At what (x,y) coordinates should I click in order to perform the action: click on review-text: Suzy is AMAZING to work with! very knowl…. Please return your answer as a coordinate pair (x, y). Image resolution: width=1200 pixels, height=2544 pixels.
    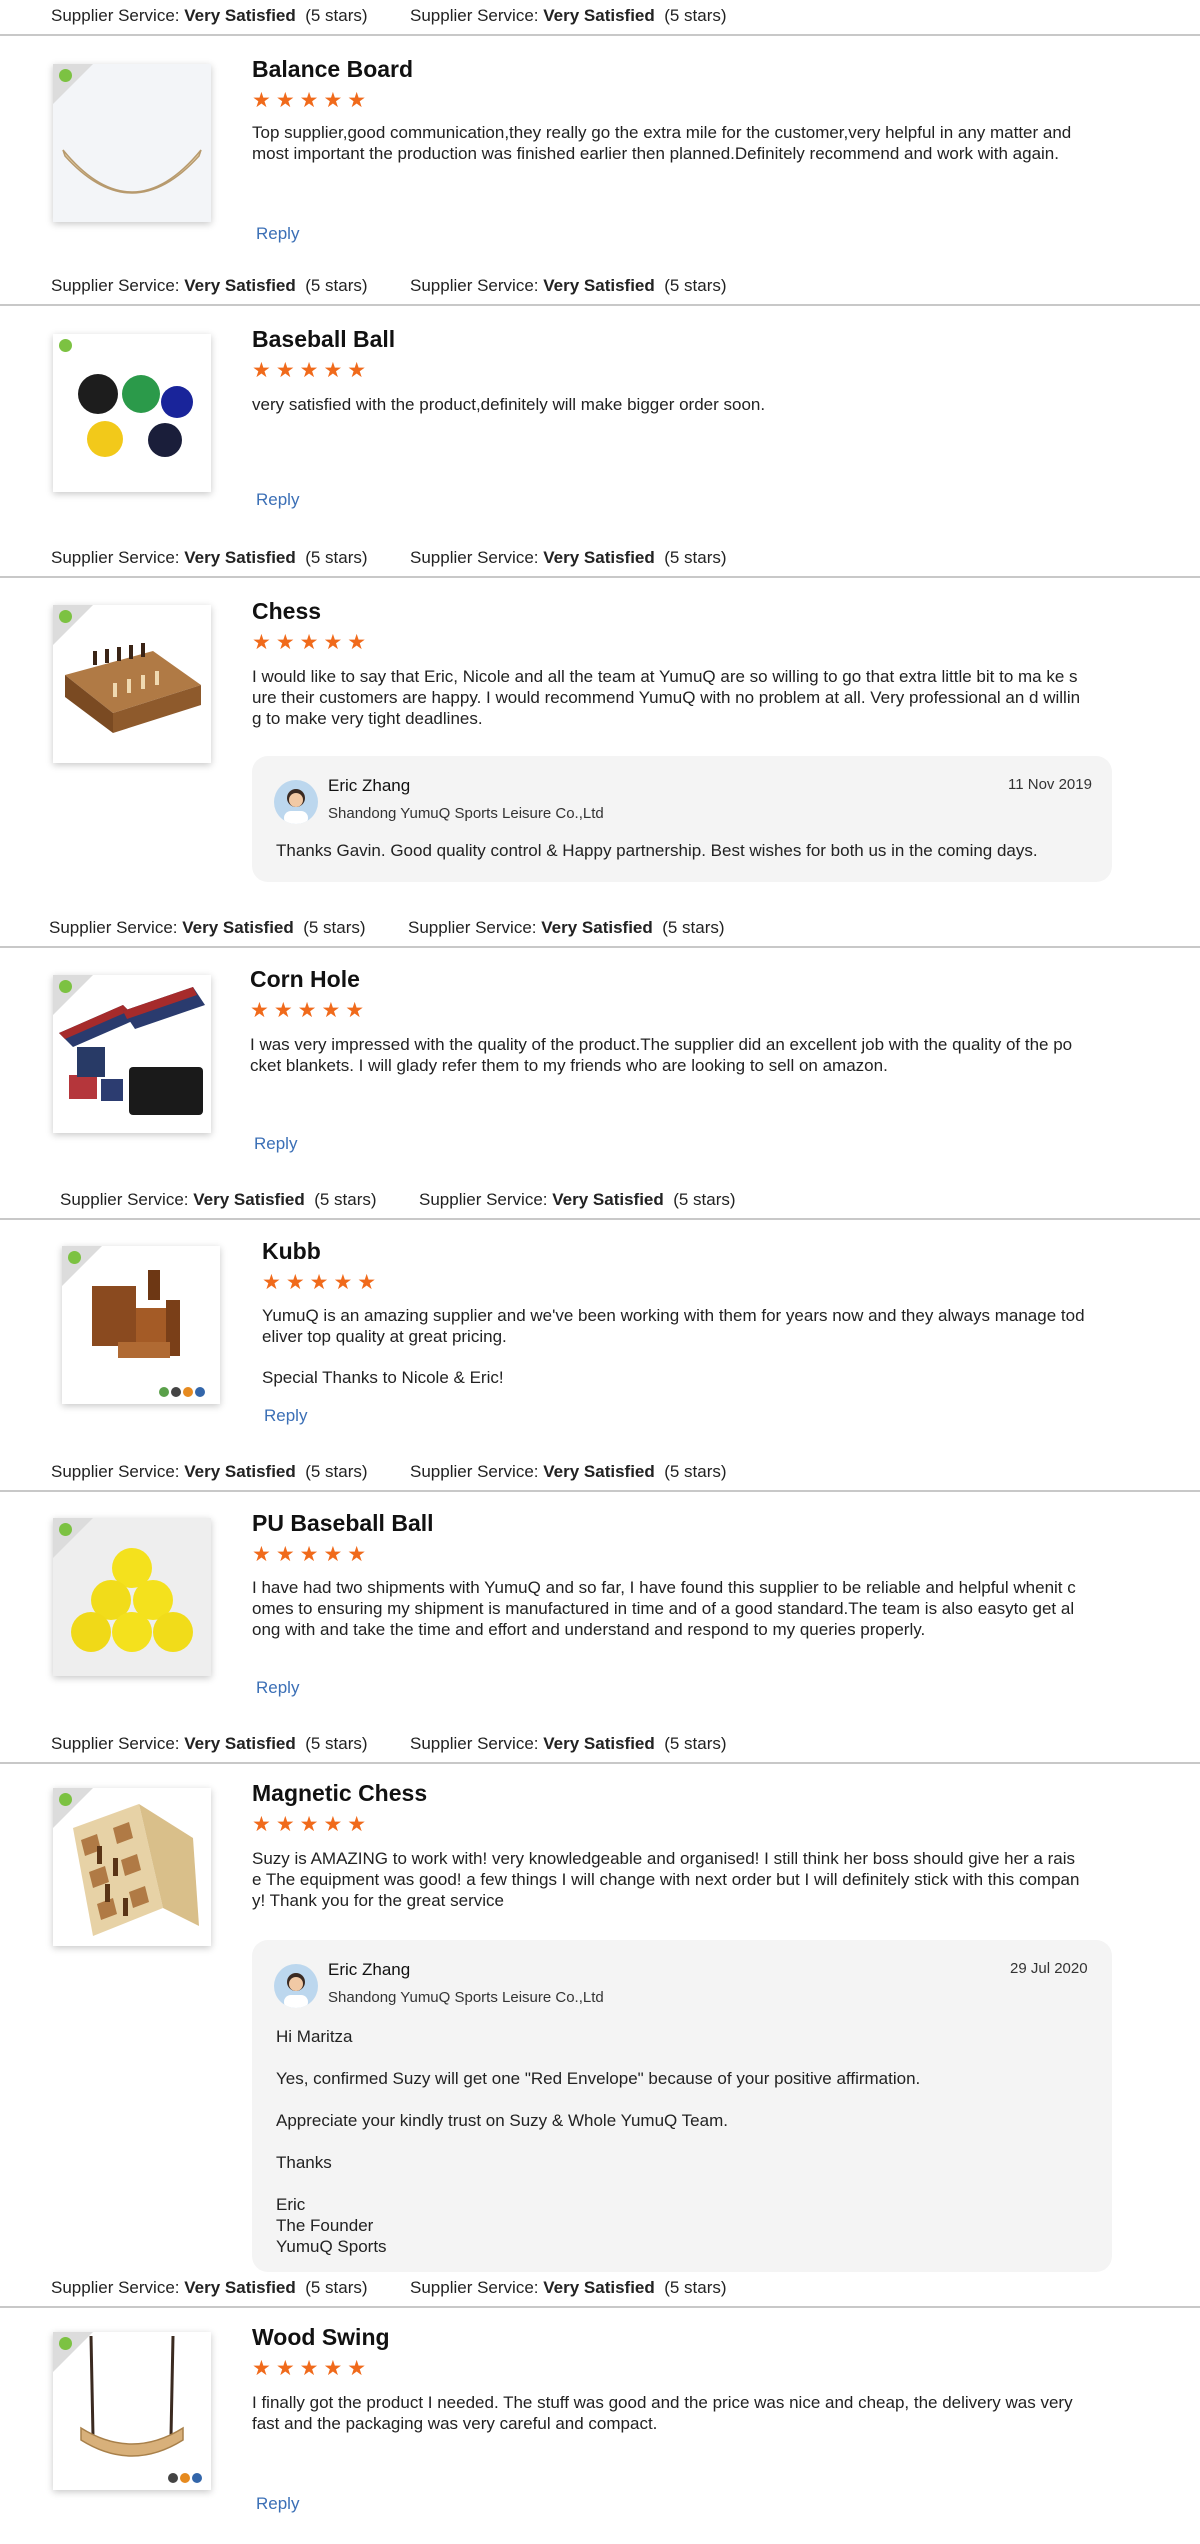
    Looking at the image, I should click on (666, 1879).